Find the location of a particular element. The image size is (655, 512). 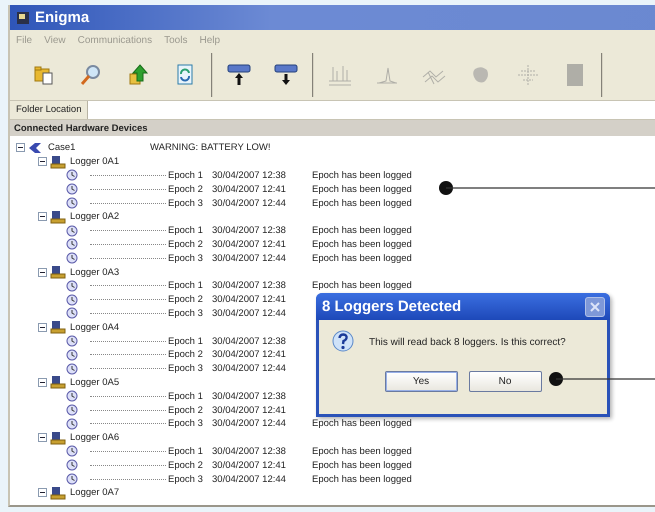

app-icon is located at coordinates (23, 17).